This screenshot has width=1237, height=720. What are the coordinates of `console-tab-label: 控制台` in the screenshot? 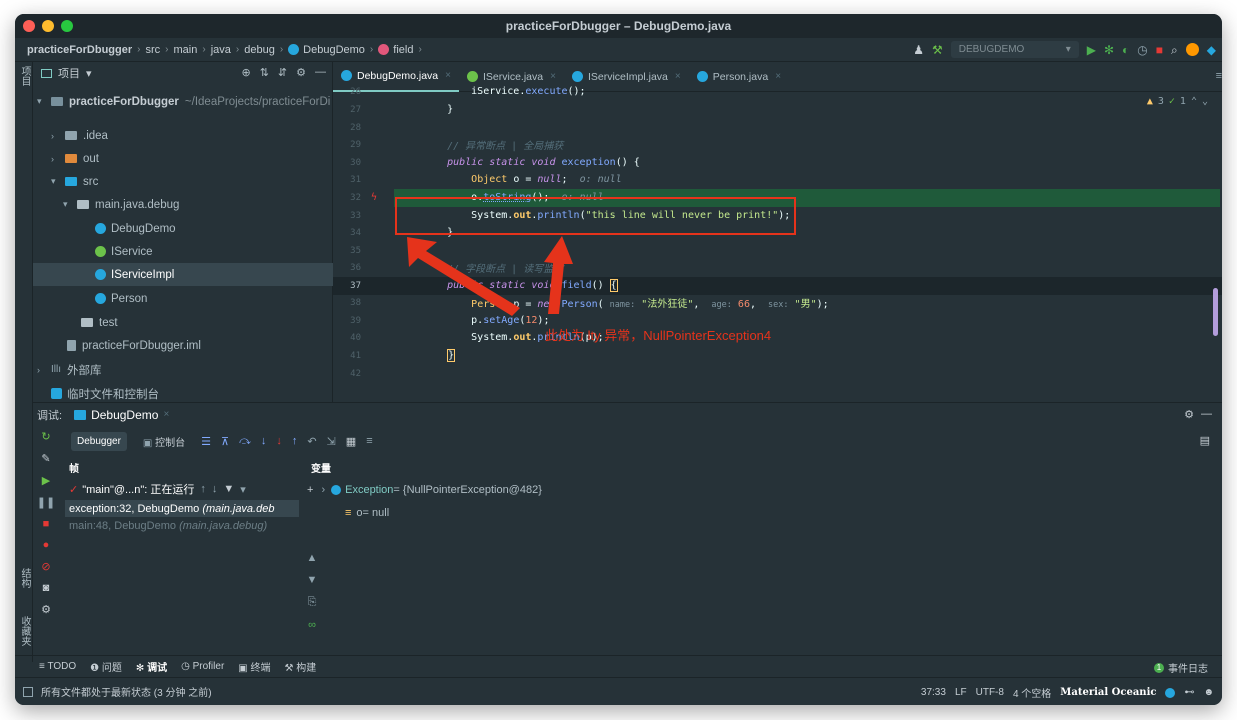 It's located at (170, 443).